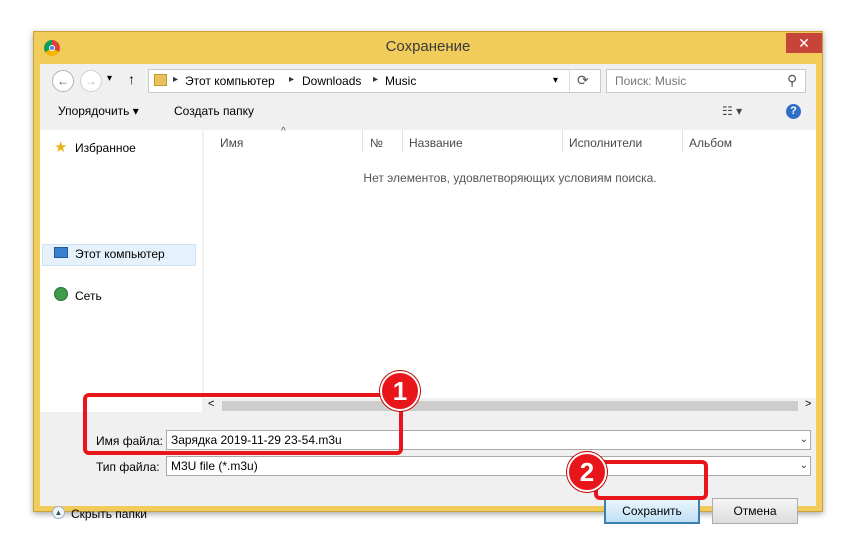  What do you see at coordinates (732, 111) in the screenshot?
I see `view-options-icon: ☷ ▾` at bounding box center [732, 111].